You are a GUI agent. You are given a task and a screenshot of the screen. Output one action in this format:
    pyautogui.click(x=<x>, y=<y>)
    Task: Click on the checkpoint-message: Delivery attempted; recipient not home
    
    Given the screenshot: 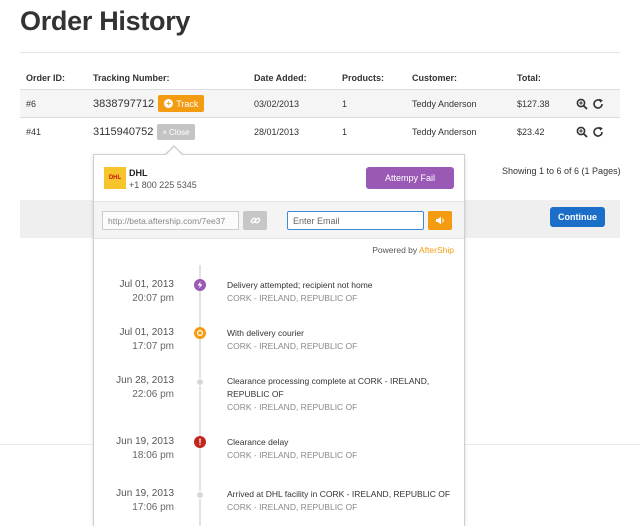 What is the action you would take?
    pyautogui.click(x=300, y=285)
    